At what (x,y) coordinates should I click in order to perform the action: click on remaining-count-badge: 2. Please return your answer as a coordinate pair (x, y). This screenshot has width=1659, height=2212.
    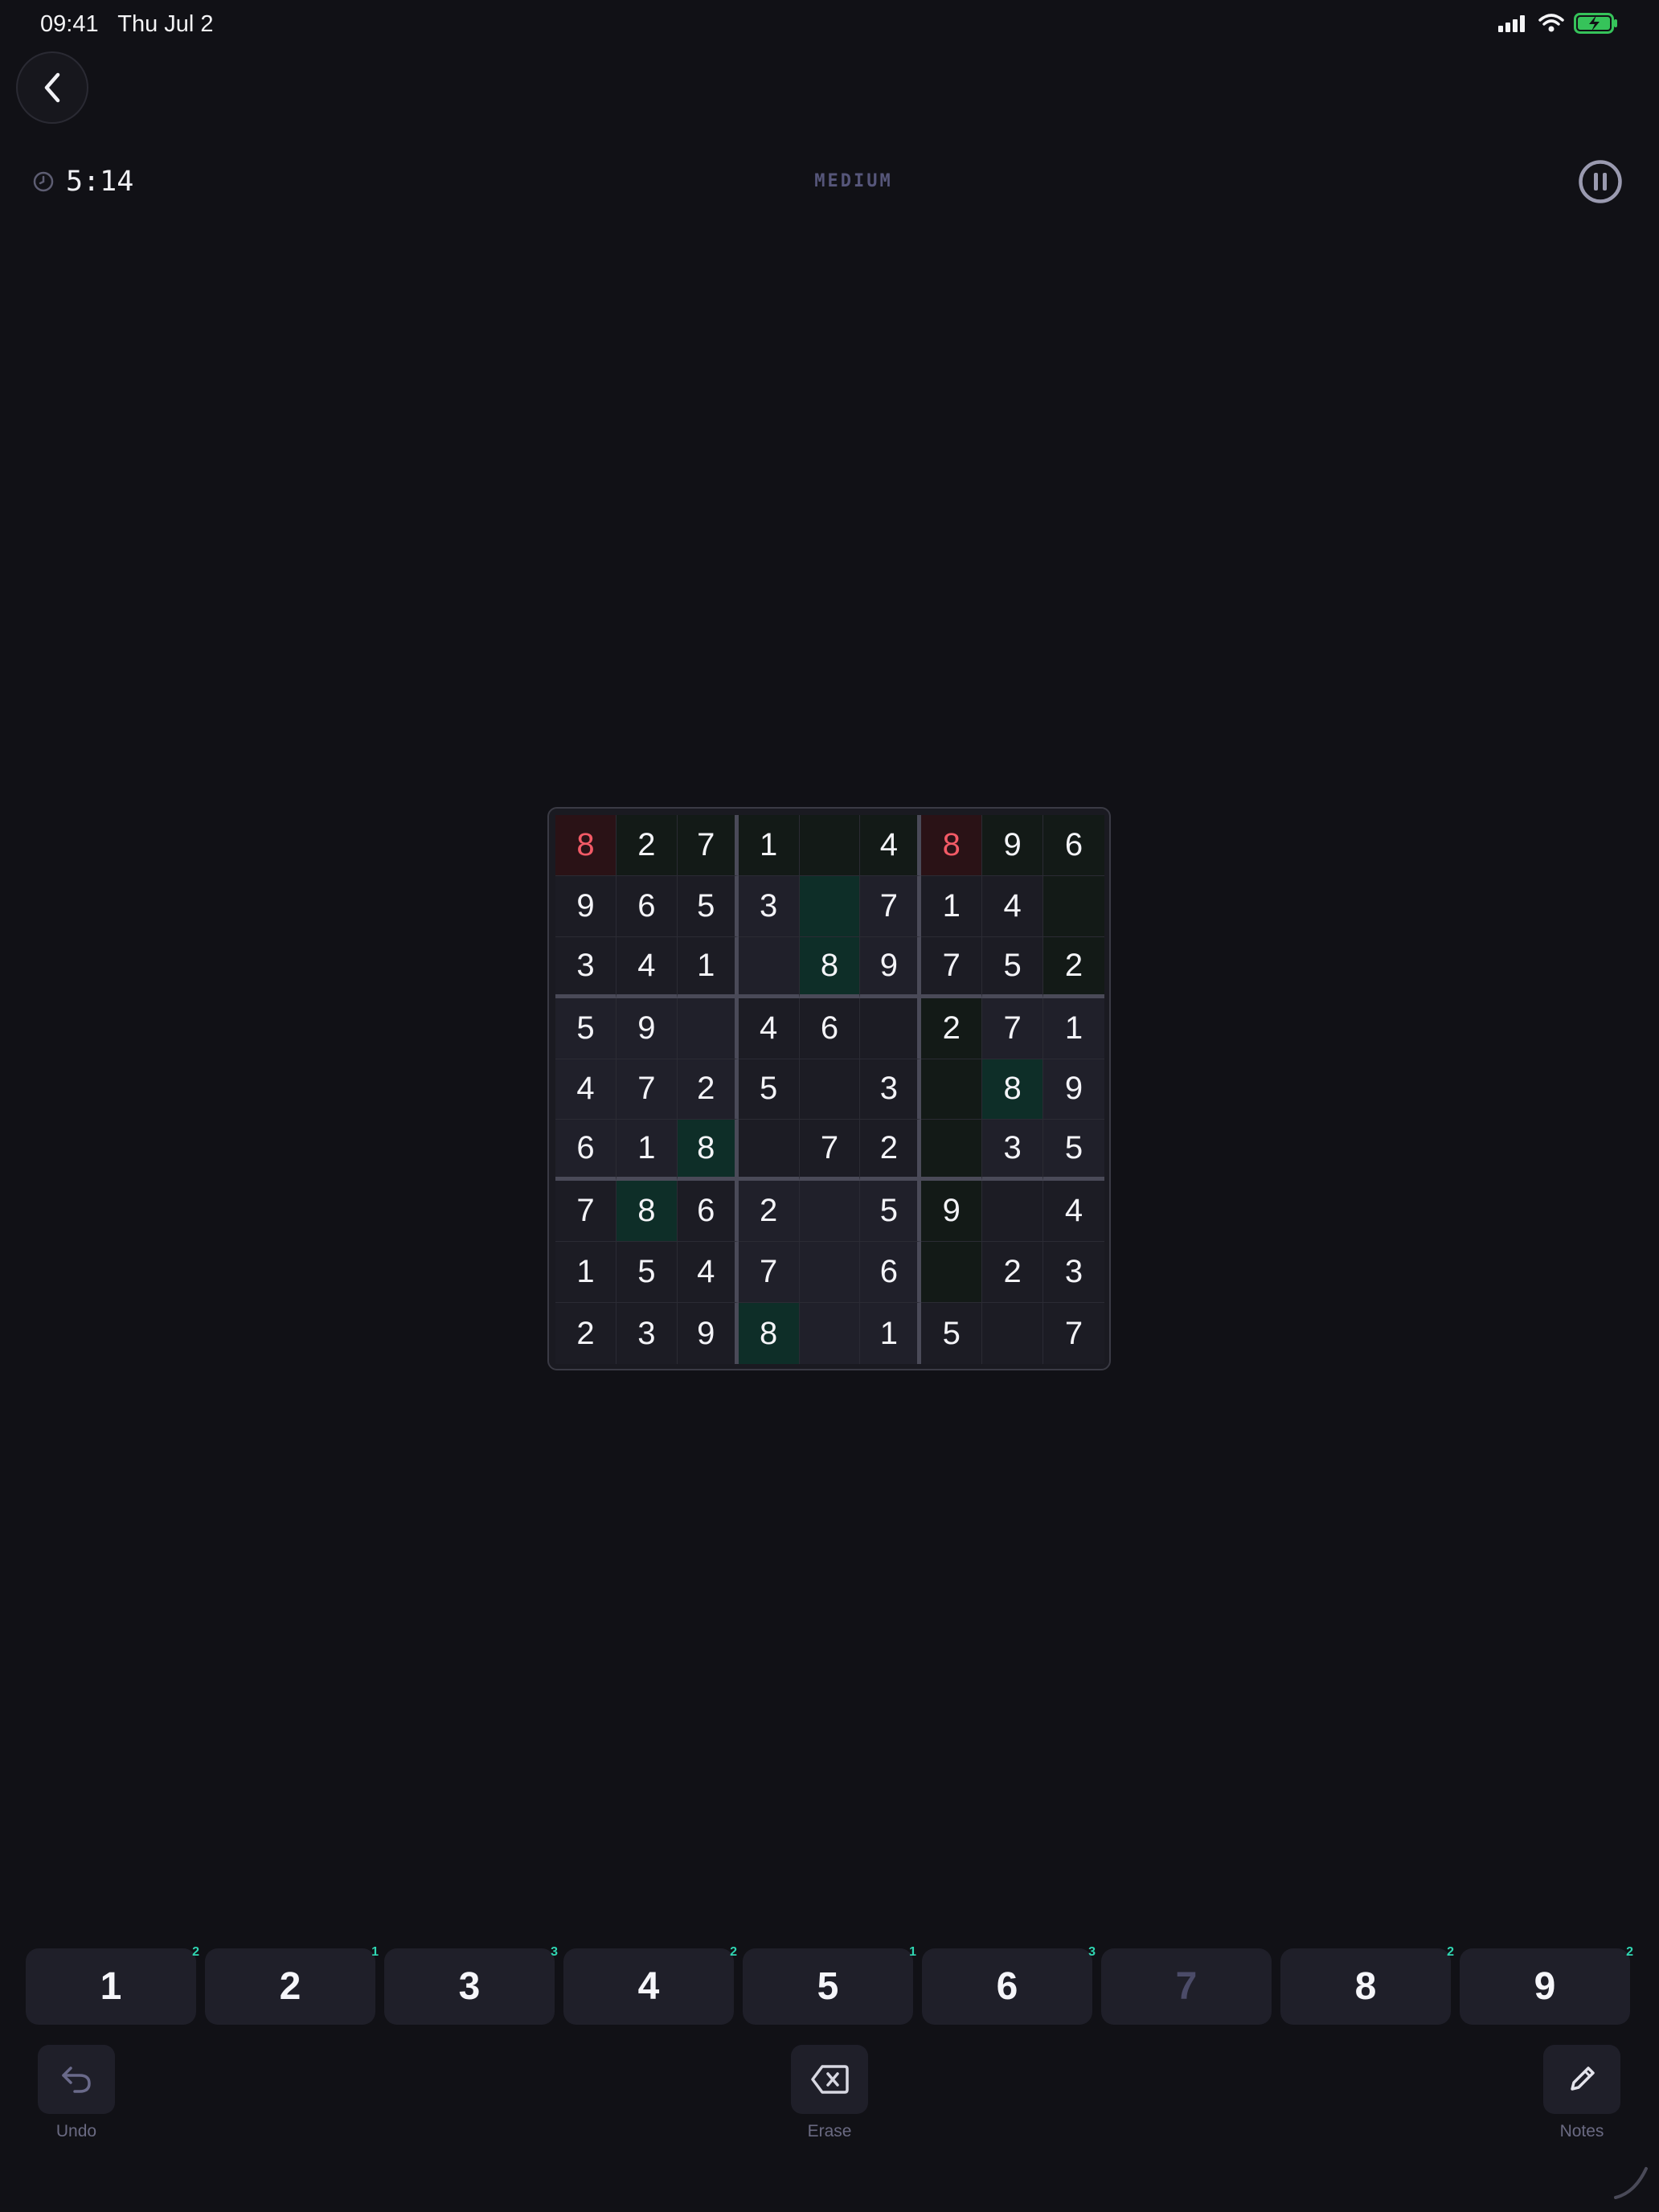
    Looking at the image, I should click on (195, 1952).